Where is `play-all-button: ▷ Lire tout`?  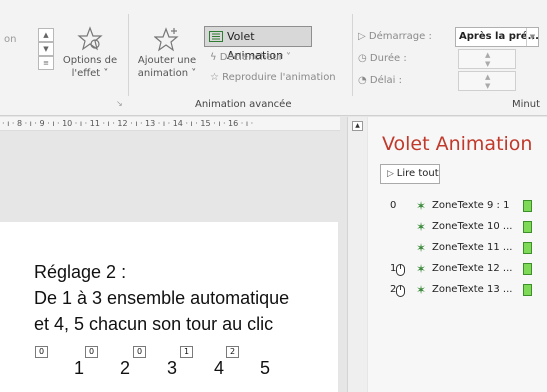 play-all-button: ▷ Lire tout is located at coordinates (410, 174).